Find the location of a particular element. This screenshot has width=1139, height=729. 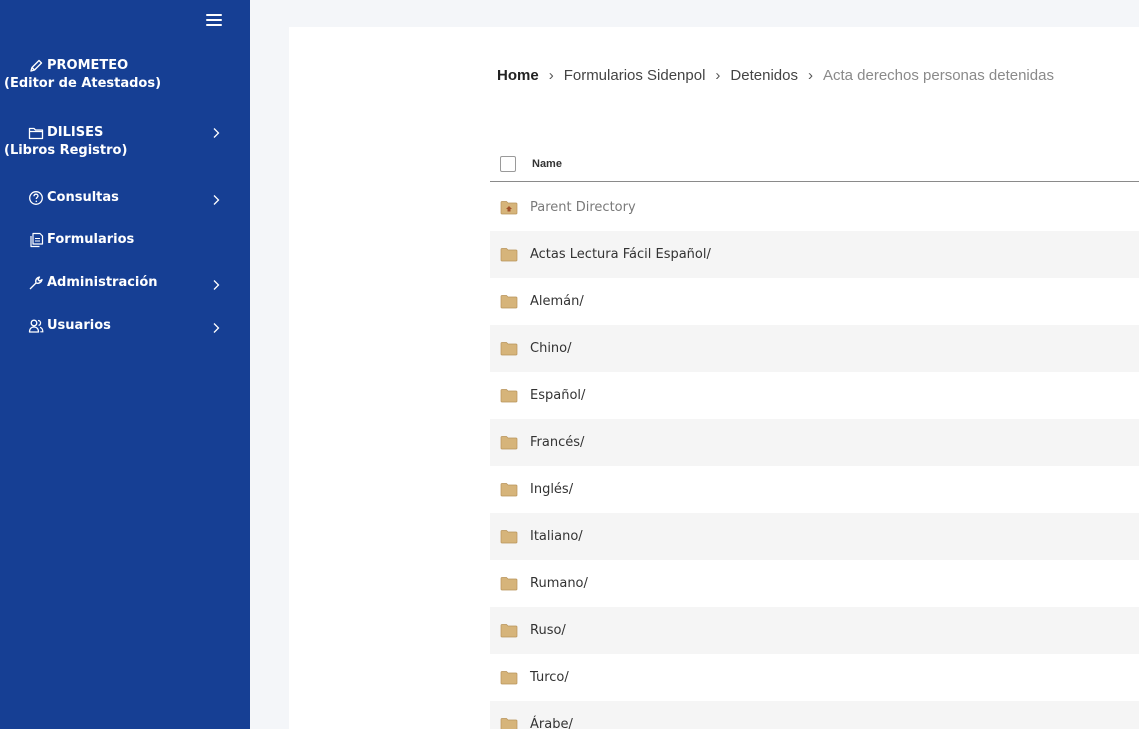

sidebar-item-label: PROMETEO is located at coordinates (88, 65).